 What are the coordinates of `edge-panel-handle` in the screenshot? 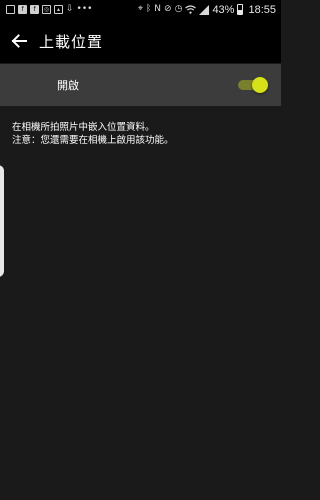 It's located at (2, 221).